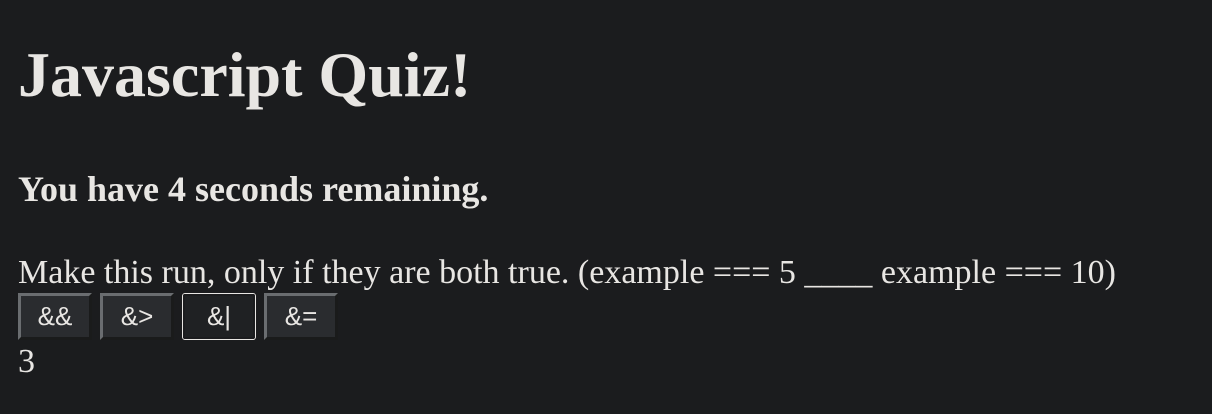 Image resolution: width=1212 pixels, height=414 pixels. What do you see at coordinates (137, 316) in the screenshot?
I see `answer-button-and-greater: &>` at bounding box center [137, 316].